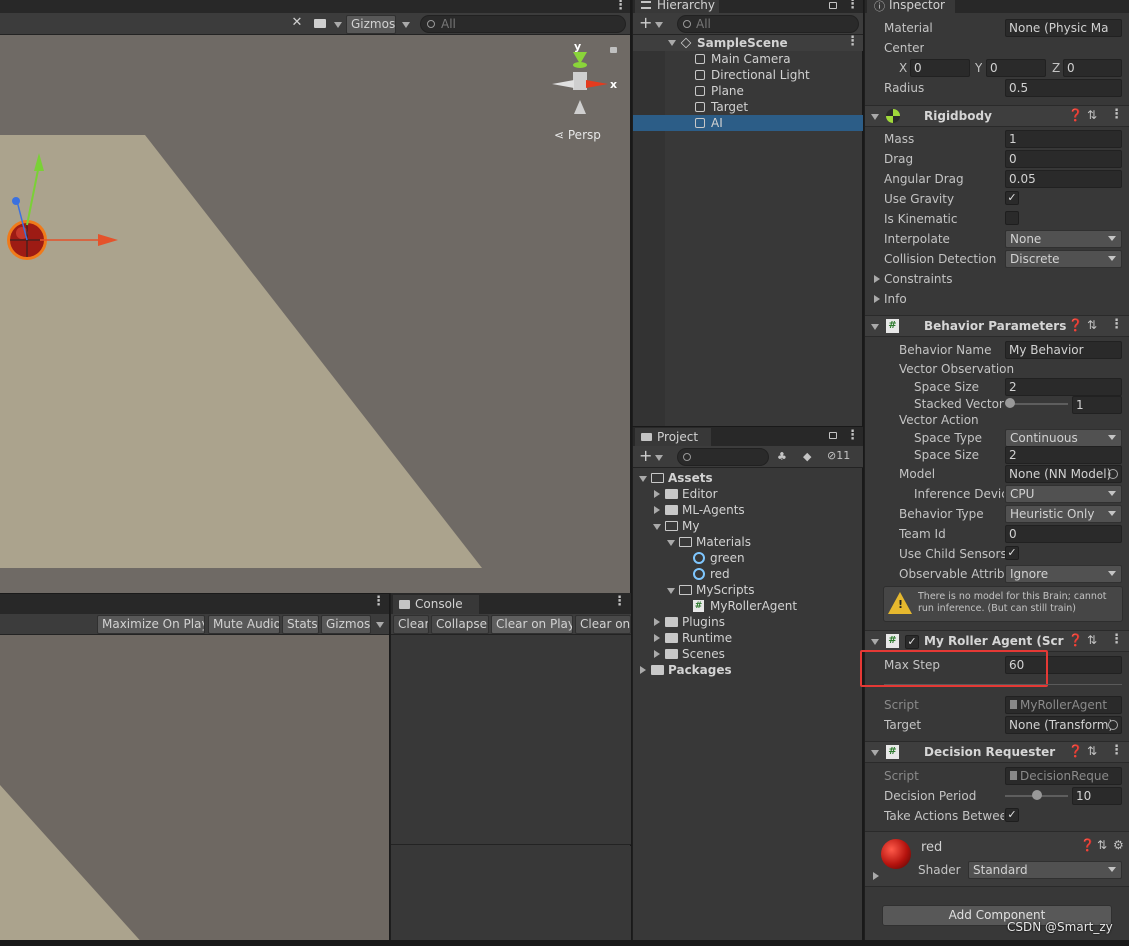 This screenshot has height=946, width=1129. What do you see at coordinates (1063, 259) in the screenshot?
I see `collision-detection-dropdown: Discrete` at bounding box center [1063, 259].